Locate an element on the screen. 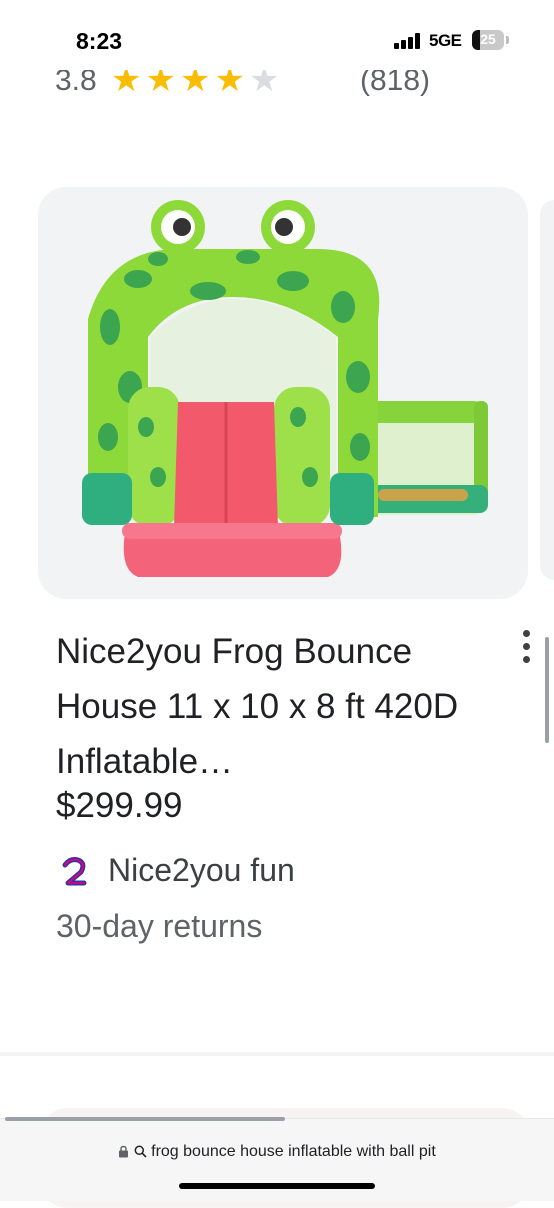 The width and height of the screenshot is (554, 1208). battery-icon: 25 is located at coordinates (488, 40).